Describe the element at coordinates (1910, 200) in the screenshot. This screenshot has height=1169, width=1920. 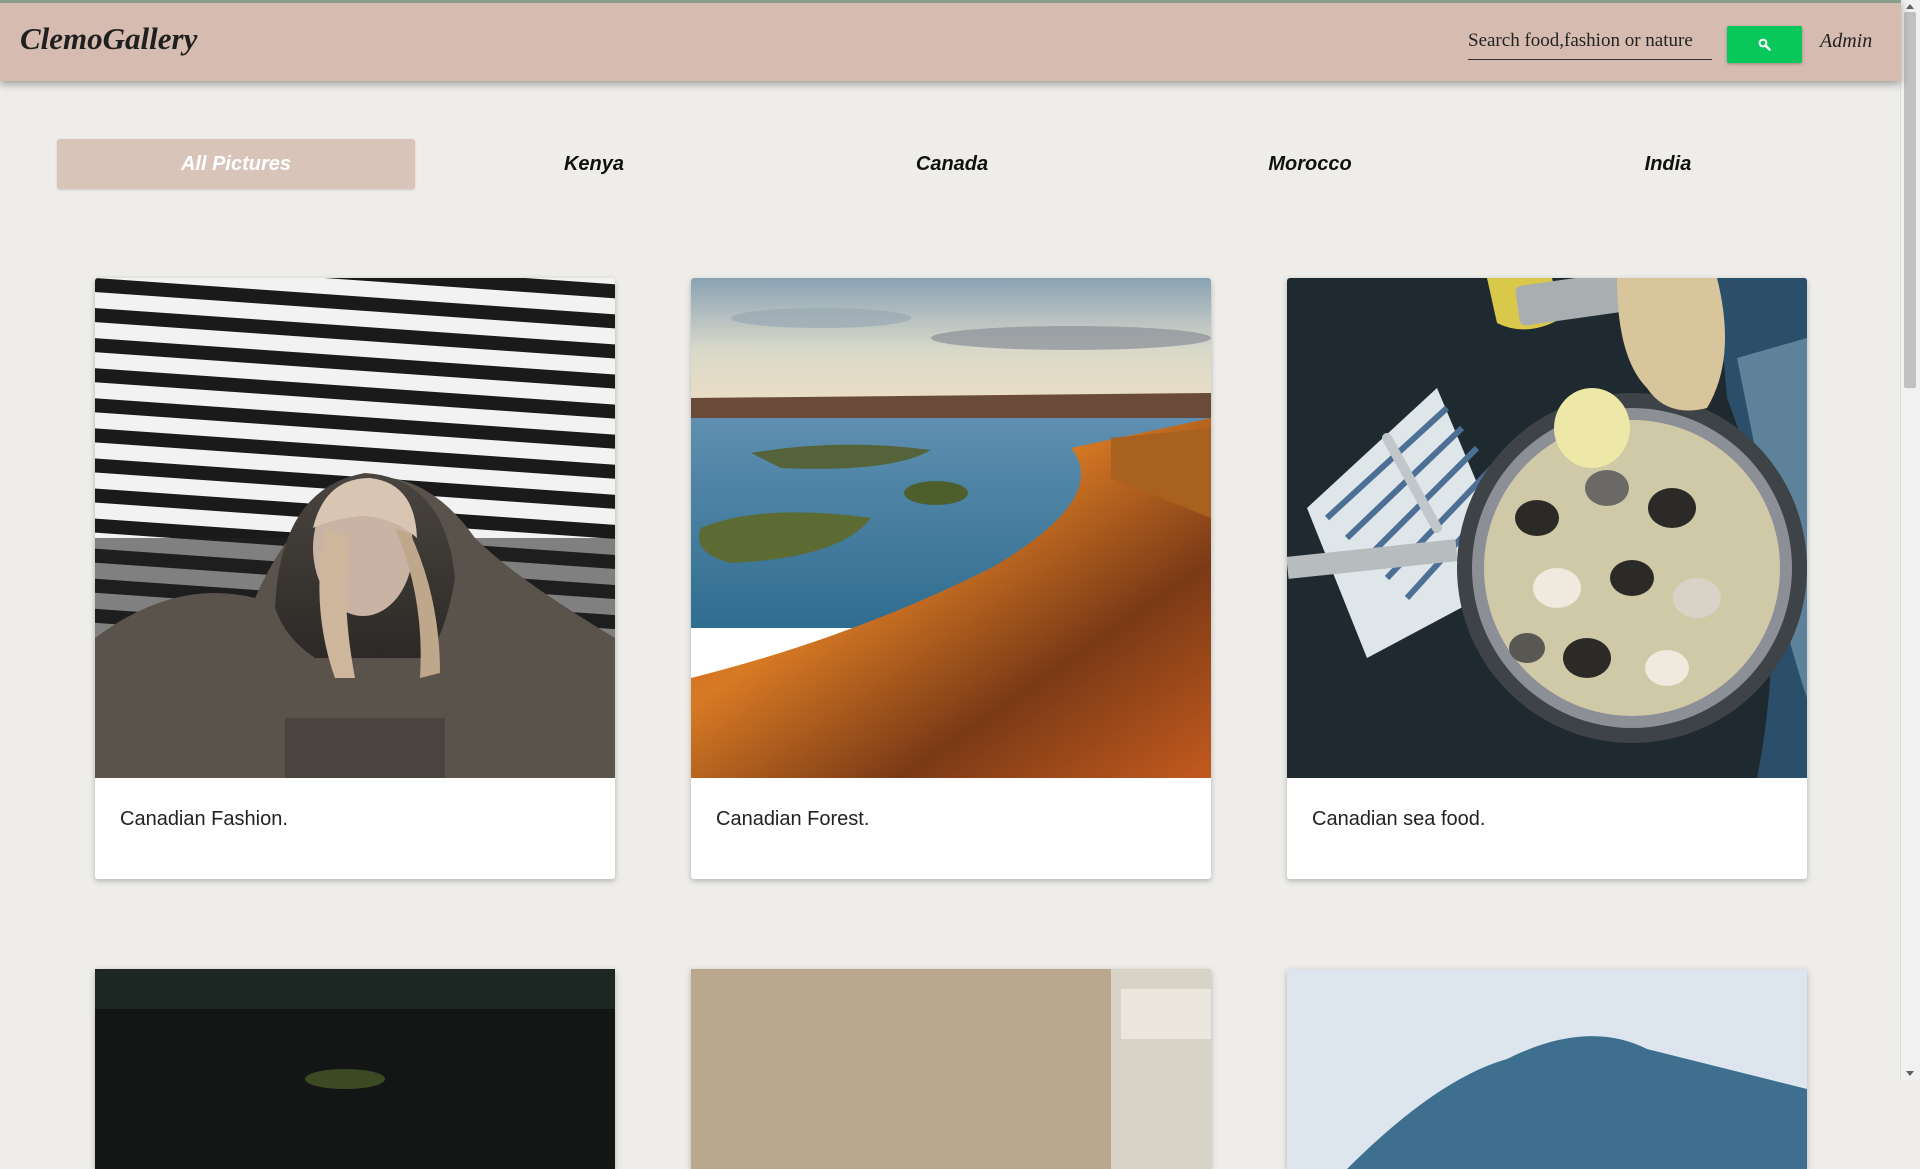
I see `scrollbar-thumb` at that location.